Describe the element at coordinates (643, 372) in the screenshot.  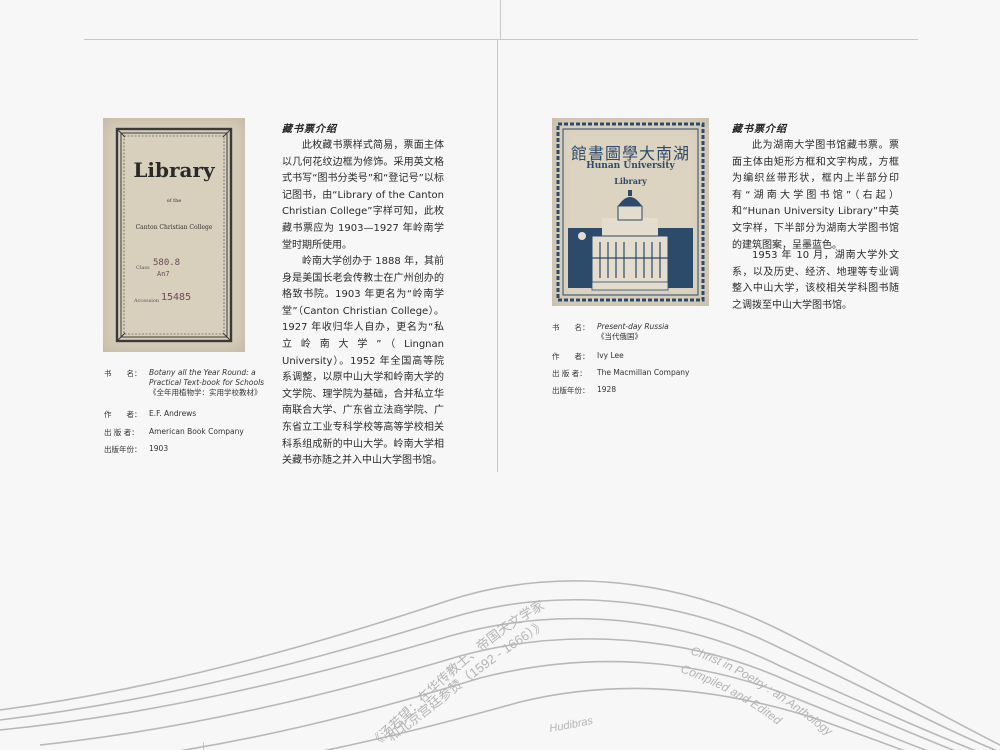
I see `meta-value: The Macmillan Company` at that location.